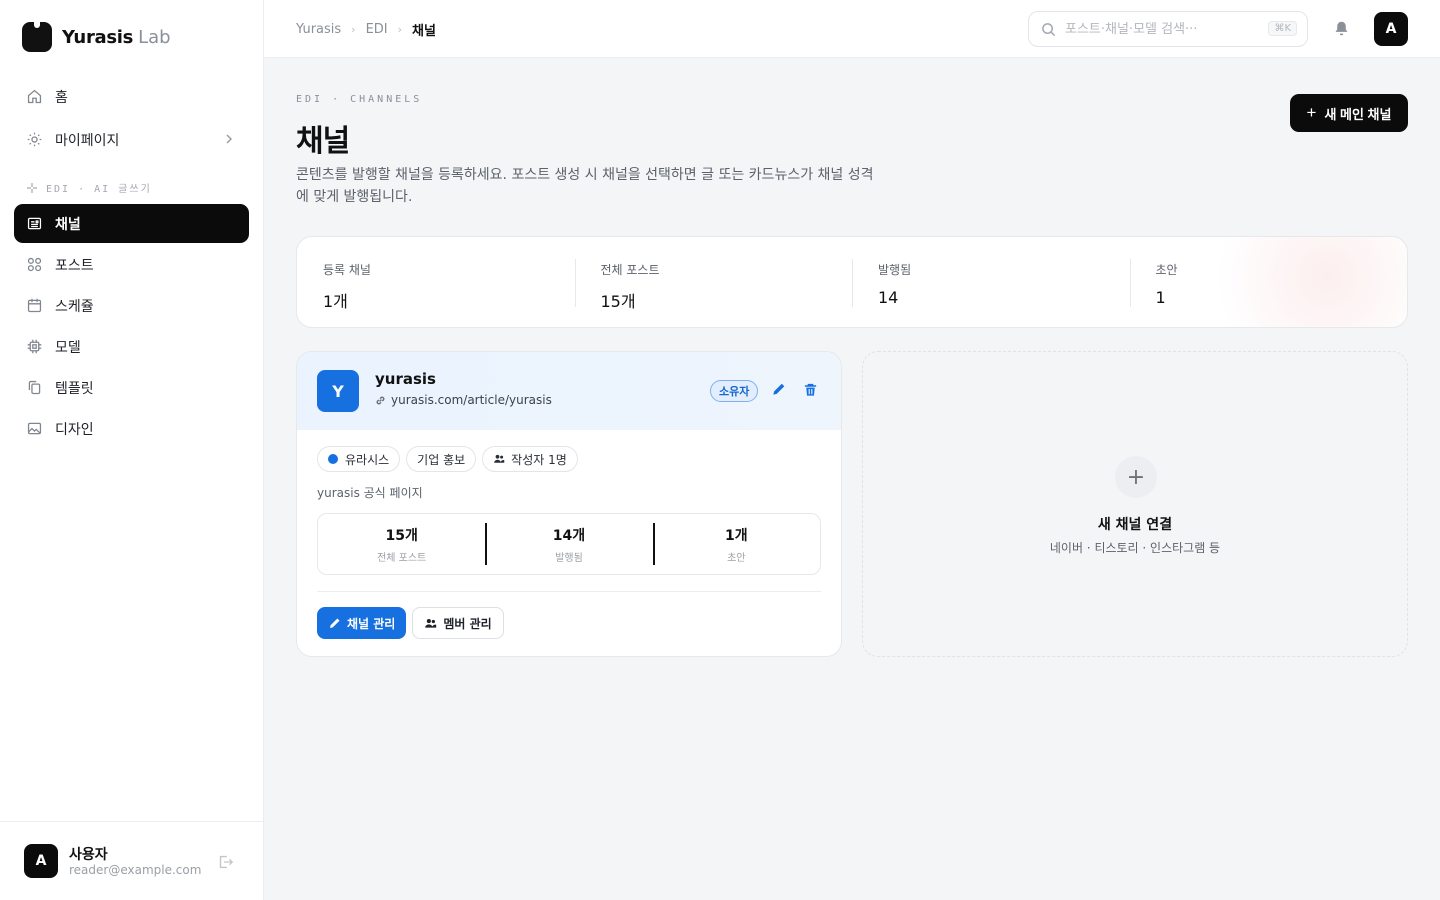  I want to click on user-avatar: A, so click(41, 861).